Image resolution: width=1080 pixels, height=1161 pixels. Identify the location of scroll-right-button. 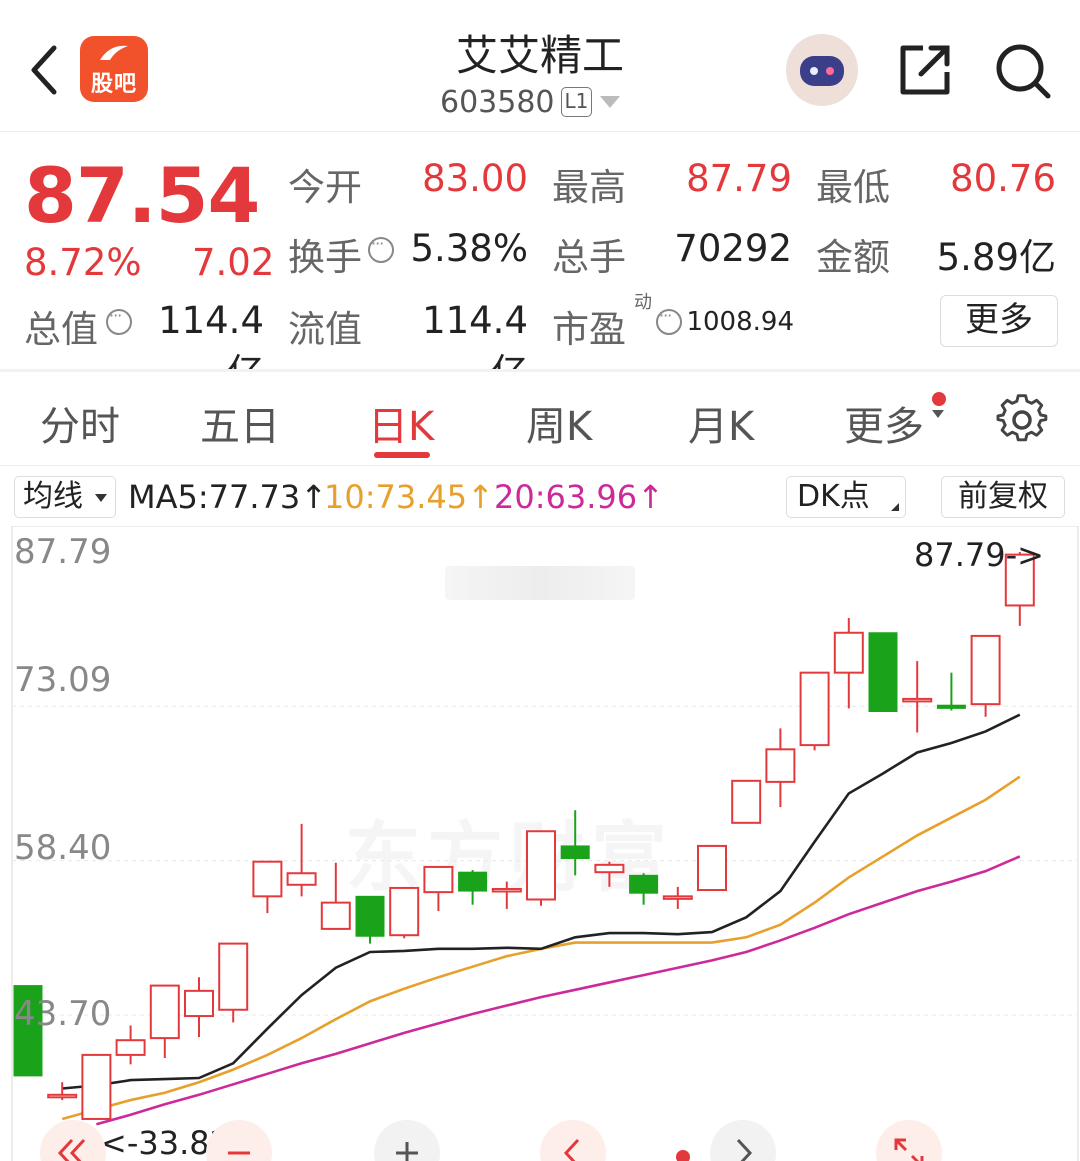
(743, 1140).